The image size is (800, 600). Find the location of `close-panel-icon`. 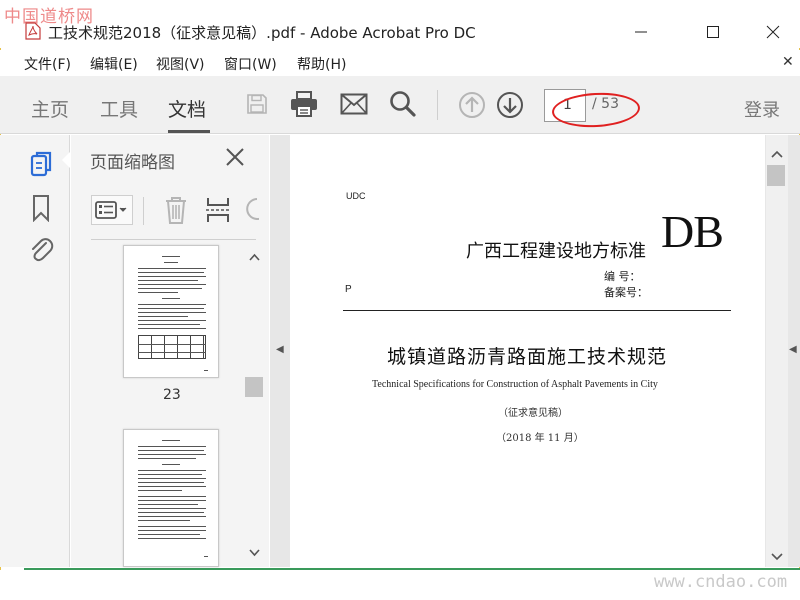

close-panel-icon is located at coordinates (236, 158).